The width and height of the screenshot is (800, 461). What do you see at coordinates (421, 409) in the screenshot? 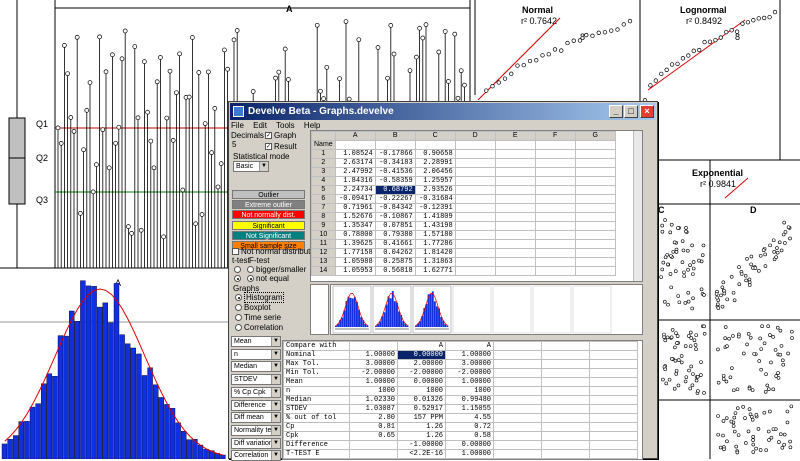
I see `results-cell: 0.52917` at bounding box center [421, 409].